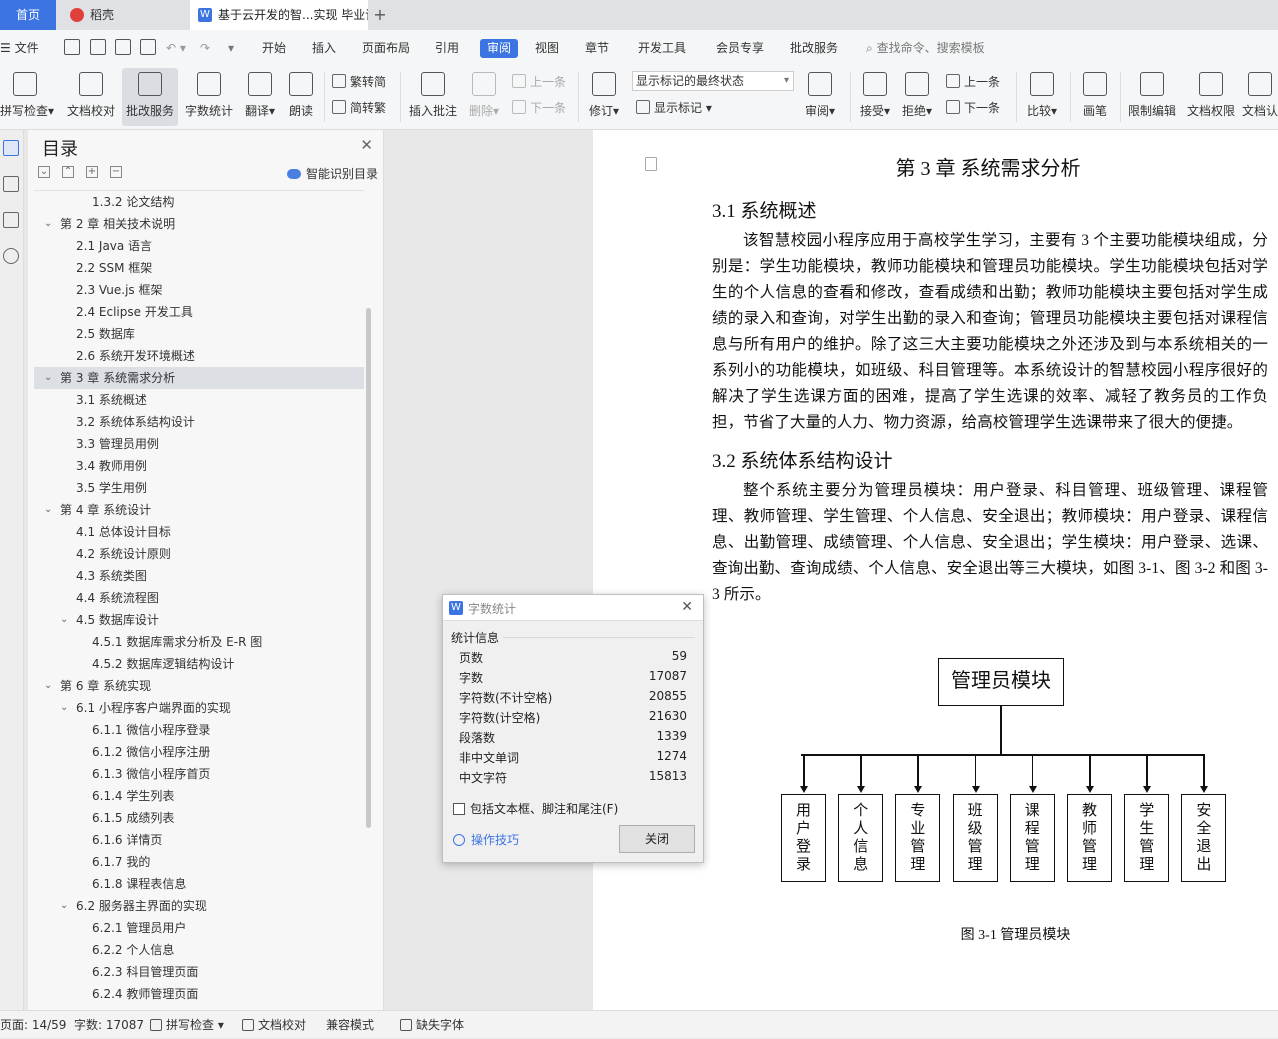 Image resolution: width=1278 pixels, height=1039 pixels. Describe the element at coordinates (199, 290) in the screenshot. I see `toc-item: 2.3 Vue.js 框架` at that location.